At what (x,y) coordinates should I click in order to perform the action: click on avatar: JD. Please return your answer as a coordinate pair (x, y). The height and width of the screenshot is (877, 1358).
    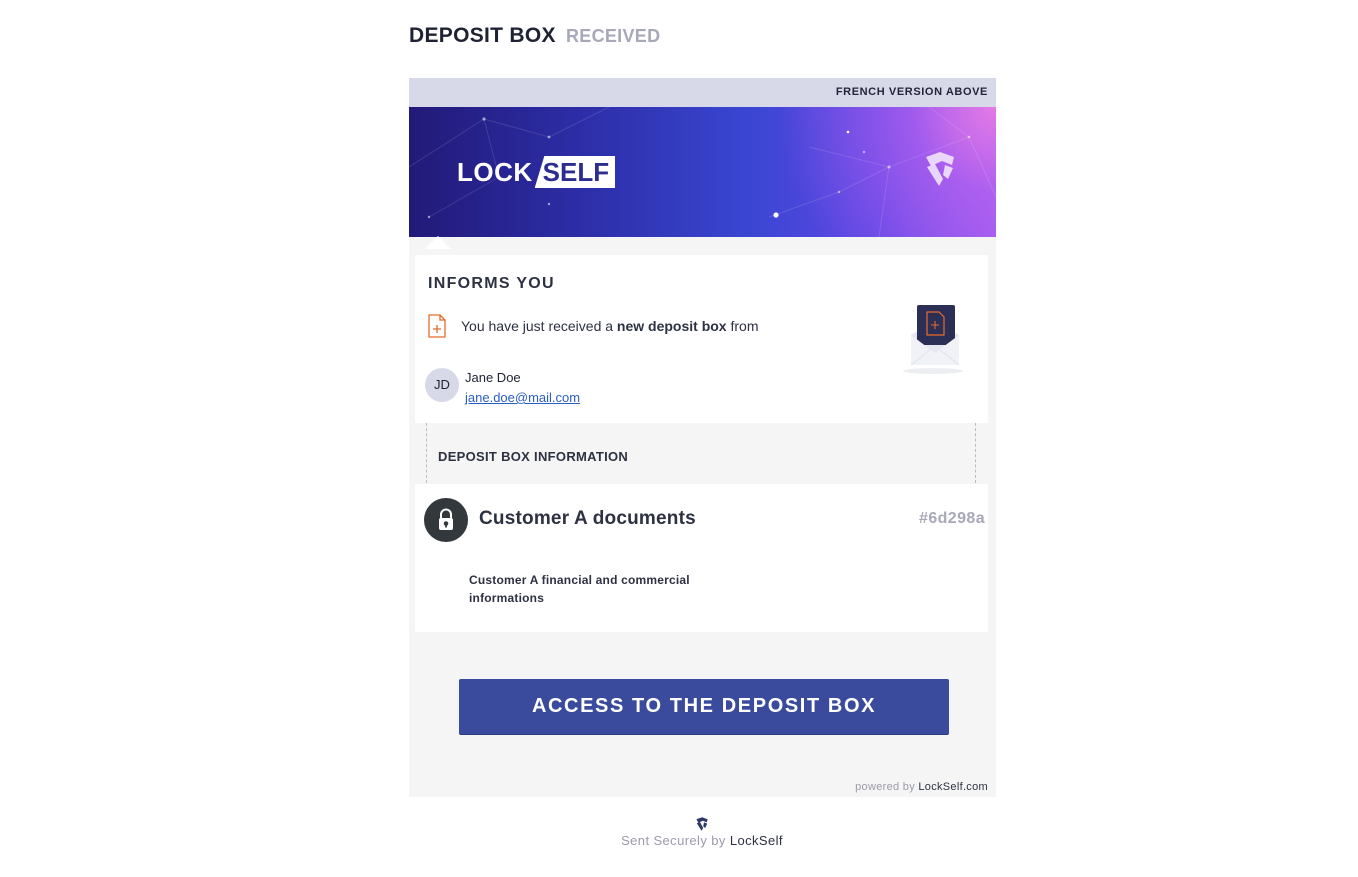
    Looking at the image, I should click on (442, 385).